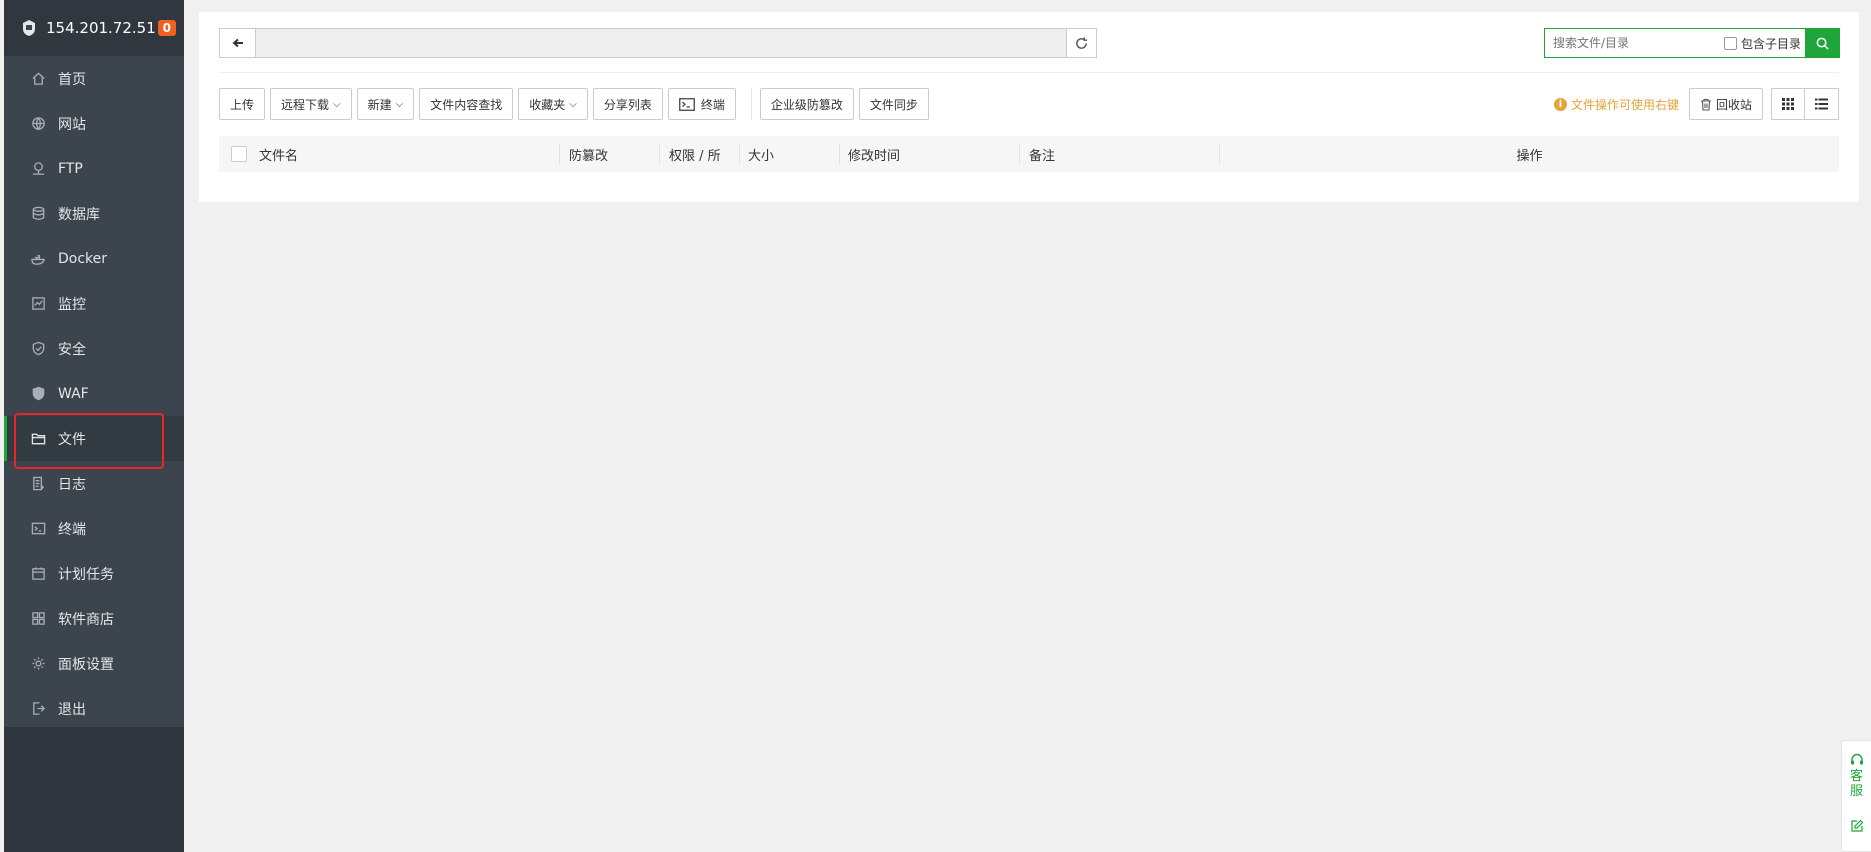 This screenshot has height=852, width=1871. What do you see at coordinates (38, 214) in the screenshot?
I see `database-icon` at bounding box center [38, 214].